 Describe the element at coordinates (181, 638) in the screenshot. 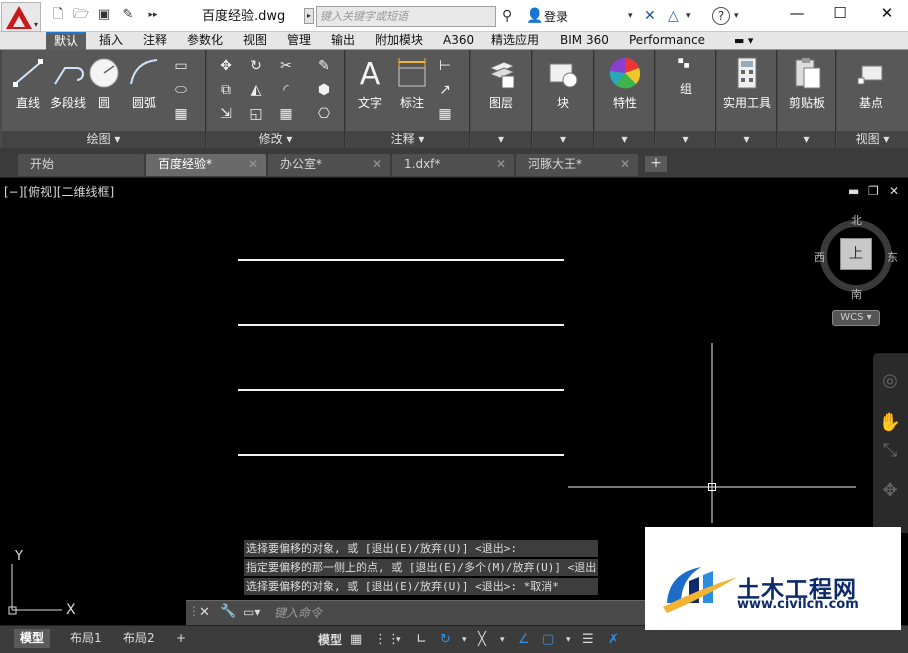

I see `add-layout-button: +` at that location.